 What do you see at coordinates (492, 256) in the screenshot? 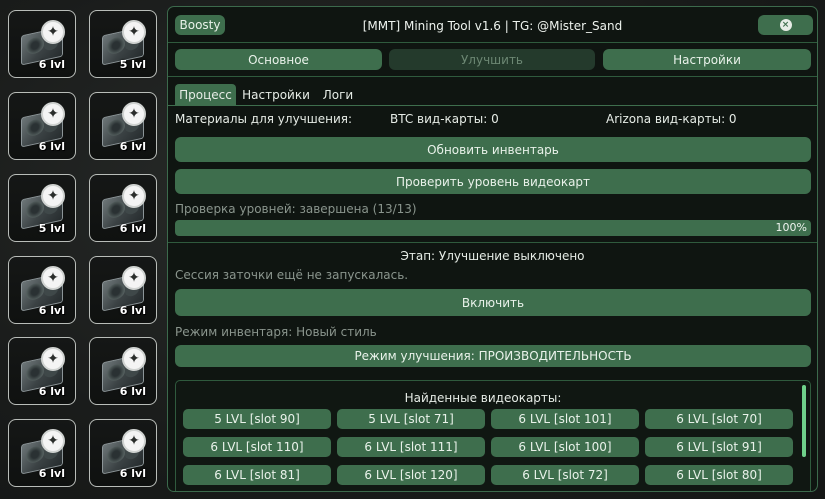
I see `stage-status: Этап: Улучшение выключено` at bounding box center [492, 256].